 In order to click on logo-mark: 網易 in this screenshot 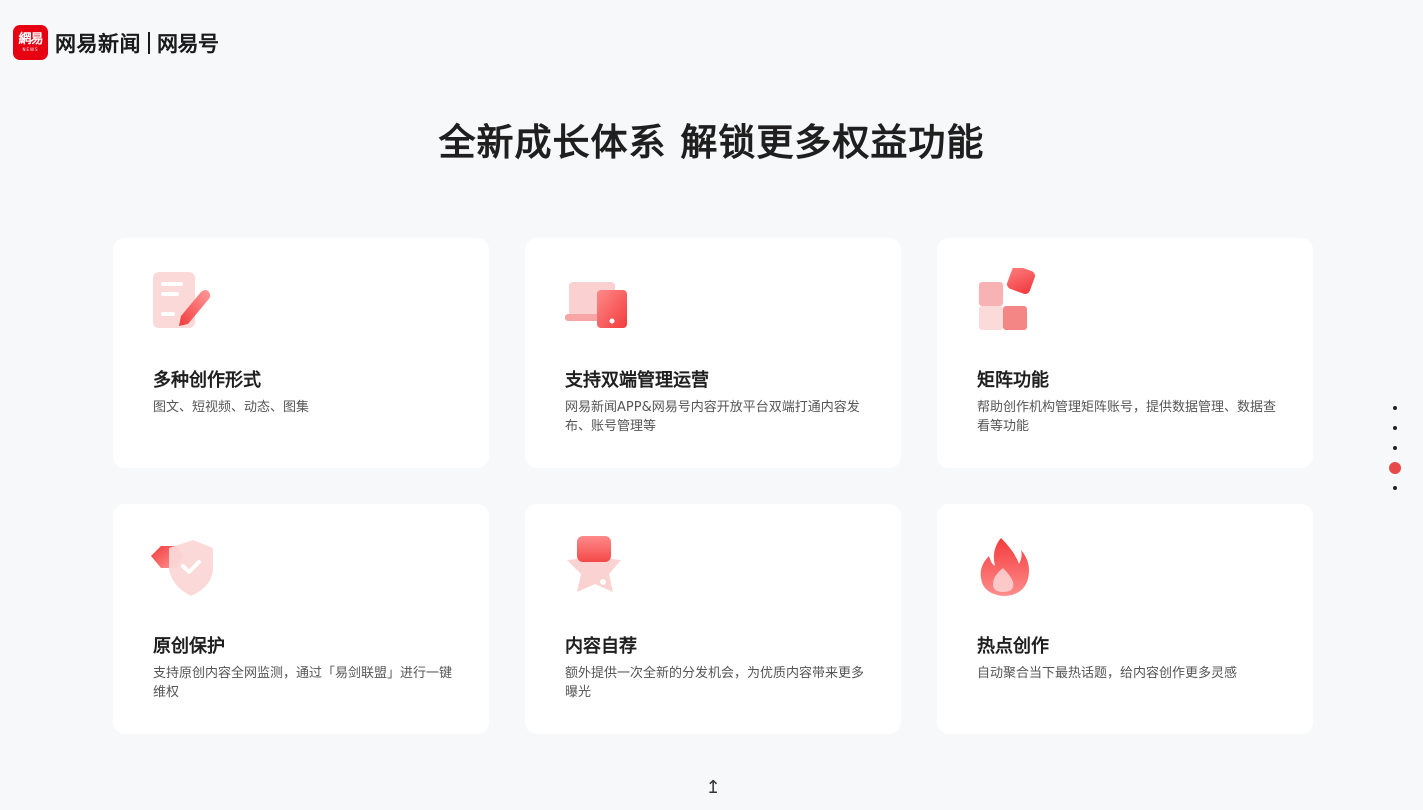, I will do `click(30, 39)`.